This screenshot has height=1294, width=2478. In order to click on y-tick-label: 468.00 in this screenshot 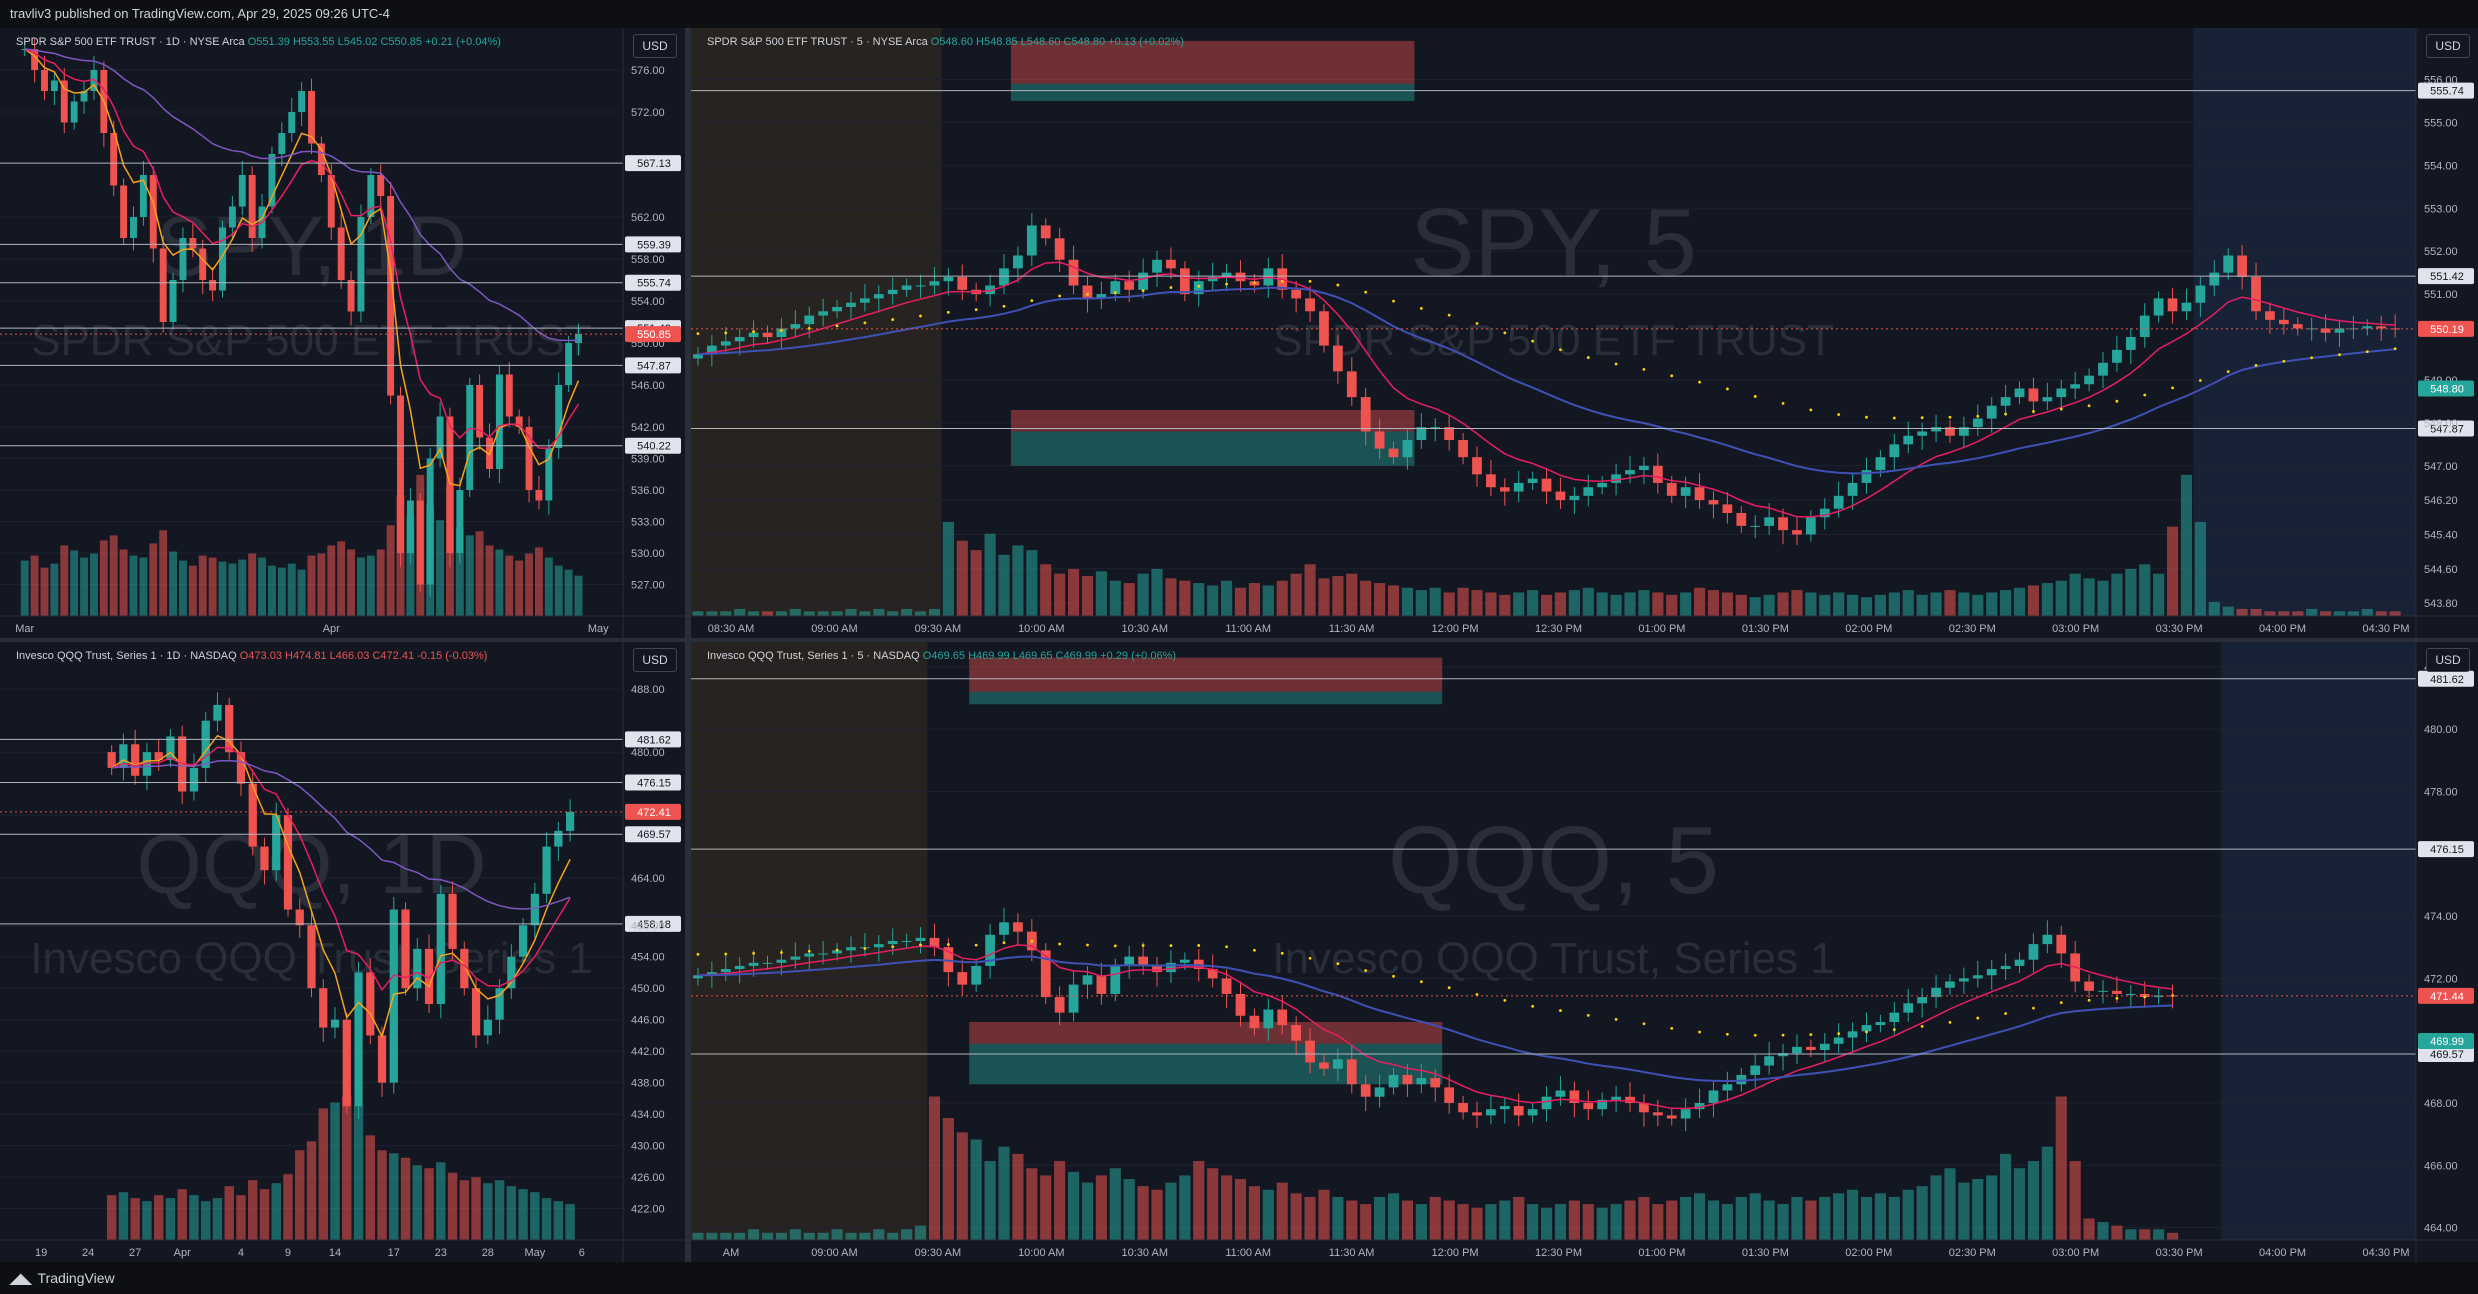, I will do `click(2441, 1104)`.